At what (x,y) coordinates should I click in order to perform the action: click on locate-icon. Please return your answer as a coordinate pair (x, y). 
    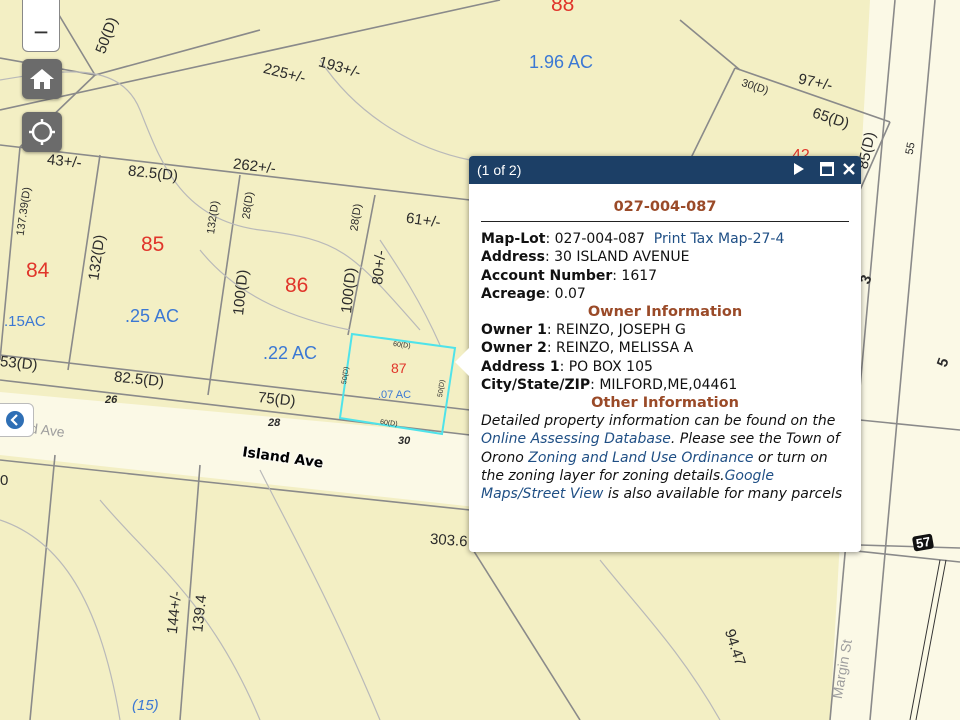
    Looking at the image, I should click on (42, 132).